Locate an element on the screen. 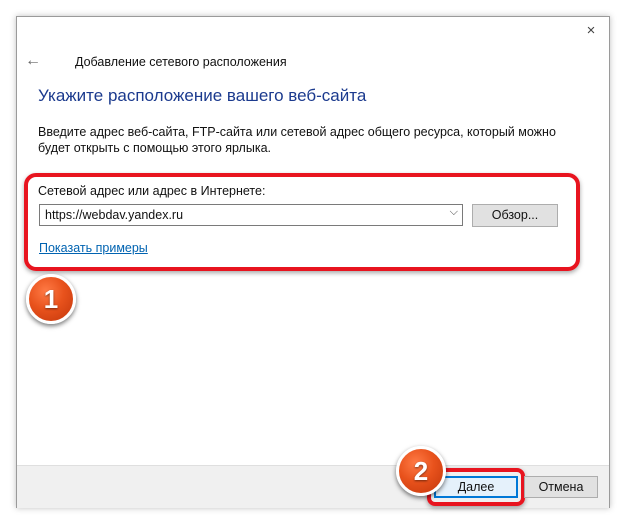 The image size is (627, 524). back-arrow-icon: ← is located at coordinates (33, 61).